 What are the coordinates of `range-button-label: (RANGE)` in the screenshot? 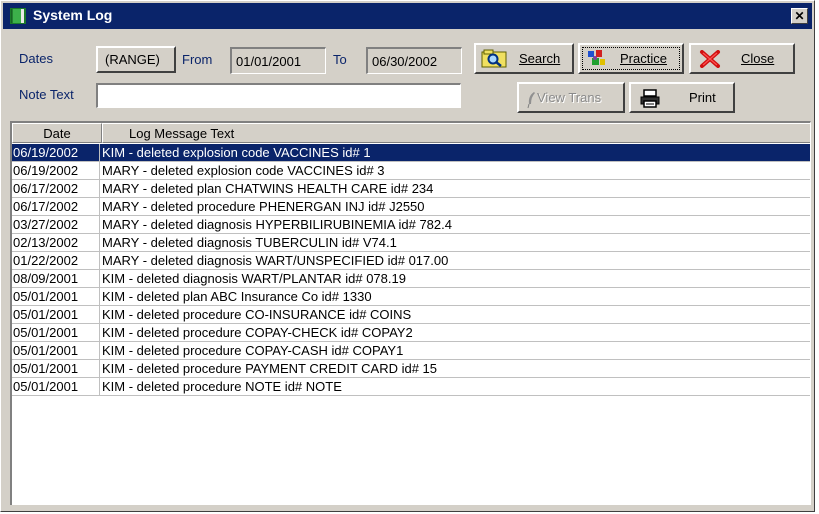 It's located at (132, 59).